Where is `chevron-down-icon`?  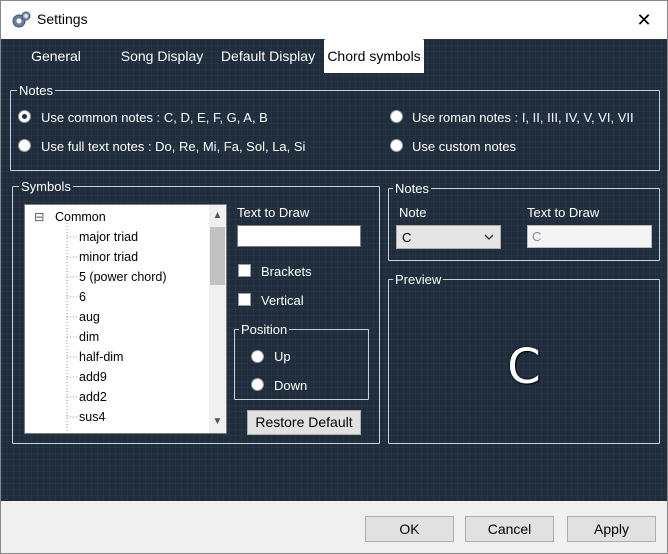 chevron-down-icon is located at coordinates (489, 237).